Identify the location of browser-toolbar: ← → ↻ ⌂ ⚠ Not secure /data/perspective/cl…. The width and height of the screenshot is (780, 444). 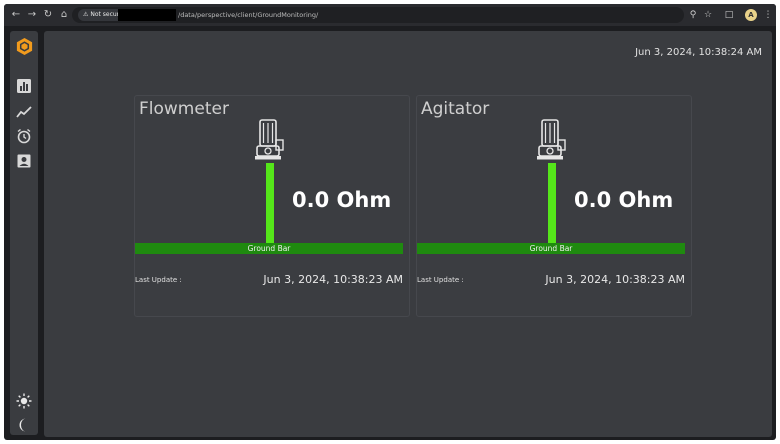
(390, 15).